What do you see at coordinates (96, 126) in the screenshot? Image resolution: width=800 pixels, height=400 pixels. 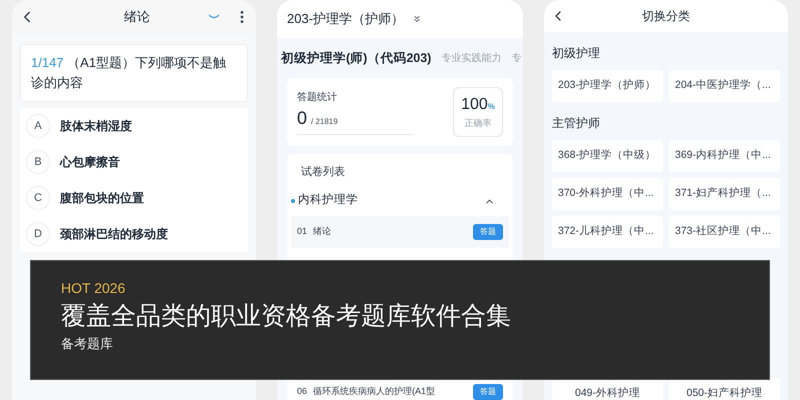 I see `option-text: 肢体末梢湿度` at bounding box center [96, 126].